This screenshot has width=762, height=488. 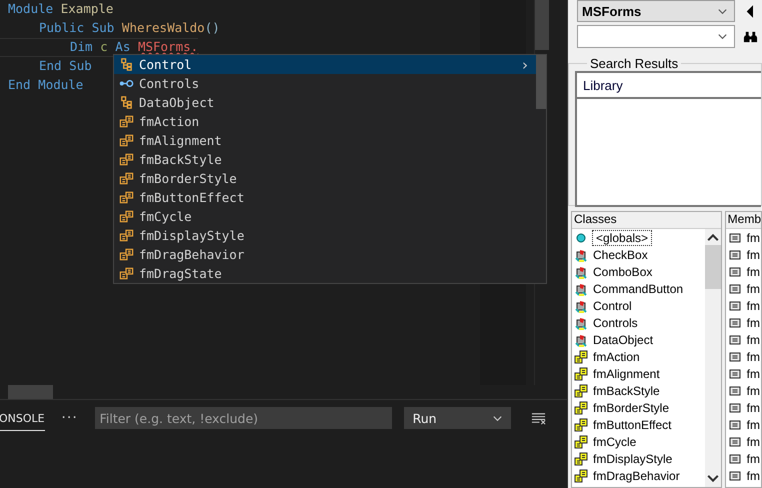 I want to click on search-dropdown, so click(x=656, y=36).